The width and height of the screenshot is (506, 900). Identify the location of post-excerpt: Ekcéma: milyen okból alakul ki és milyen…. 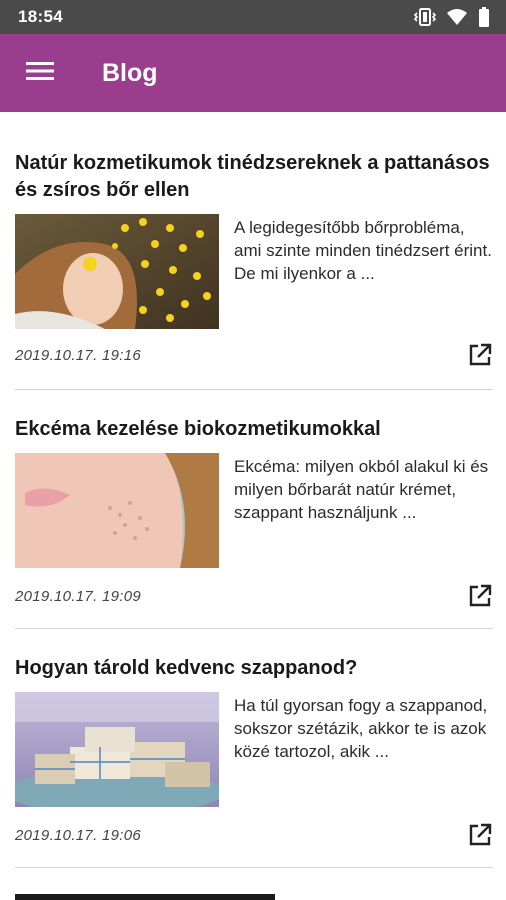
(361, 489).